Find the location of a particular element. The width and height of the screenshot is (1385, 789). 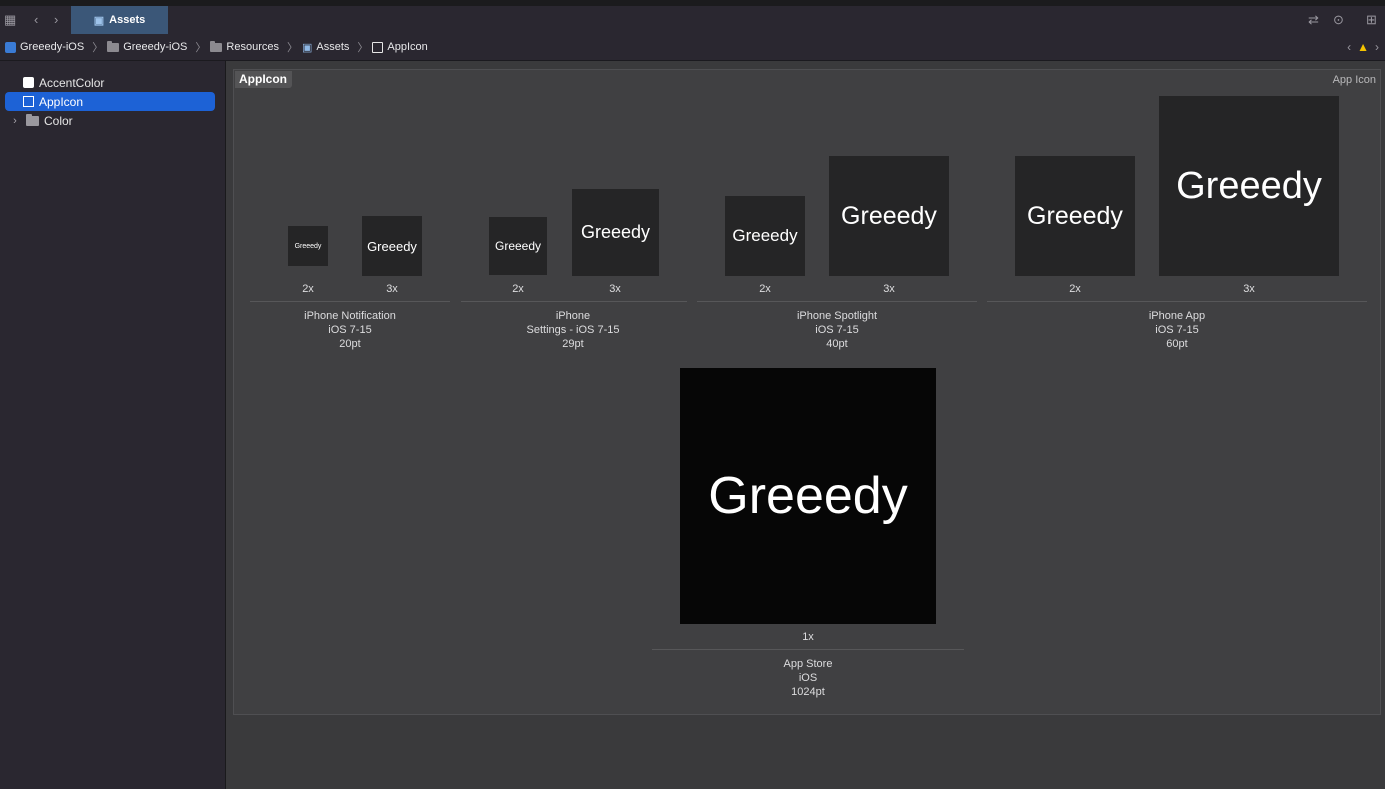

icon-slot-settings-3x: Greeedy is located at coordinates (615, 232).